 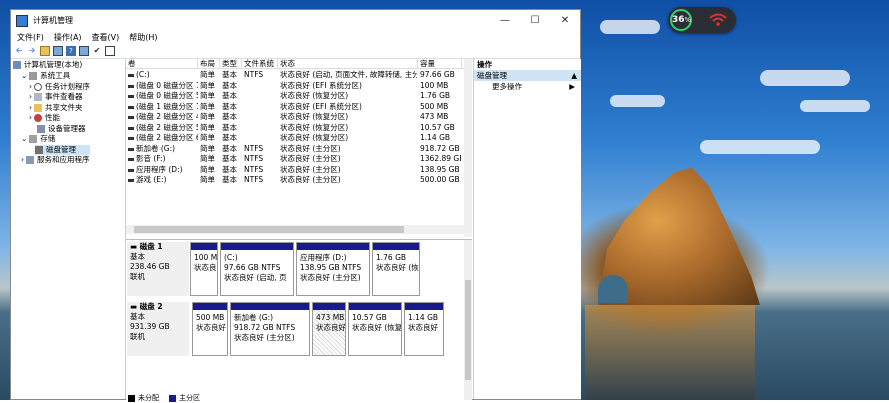 What do you see at coordinates (143, 37) in the screenshot?
I see `menu-help: 帮助(H)` at bounding box center [143, 37].